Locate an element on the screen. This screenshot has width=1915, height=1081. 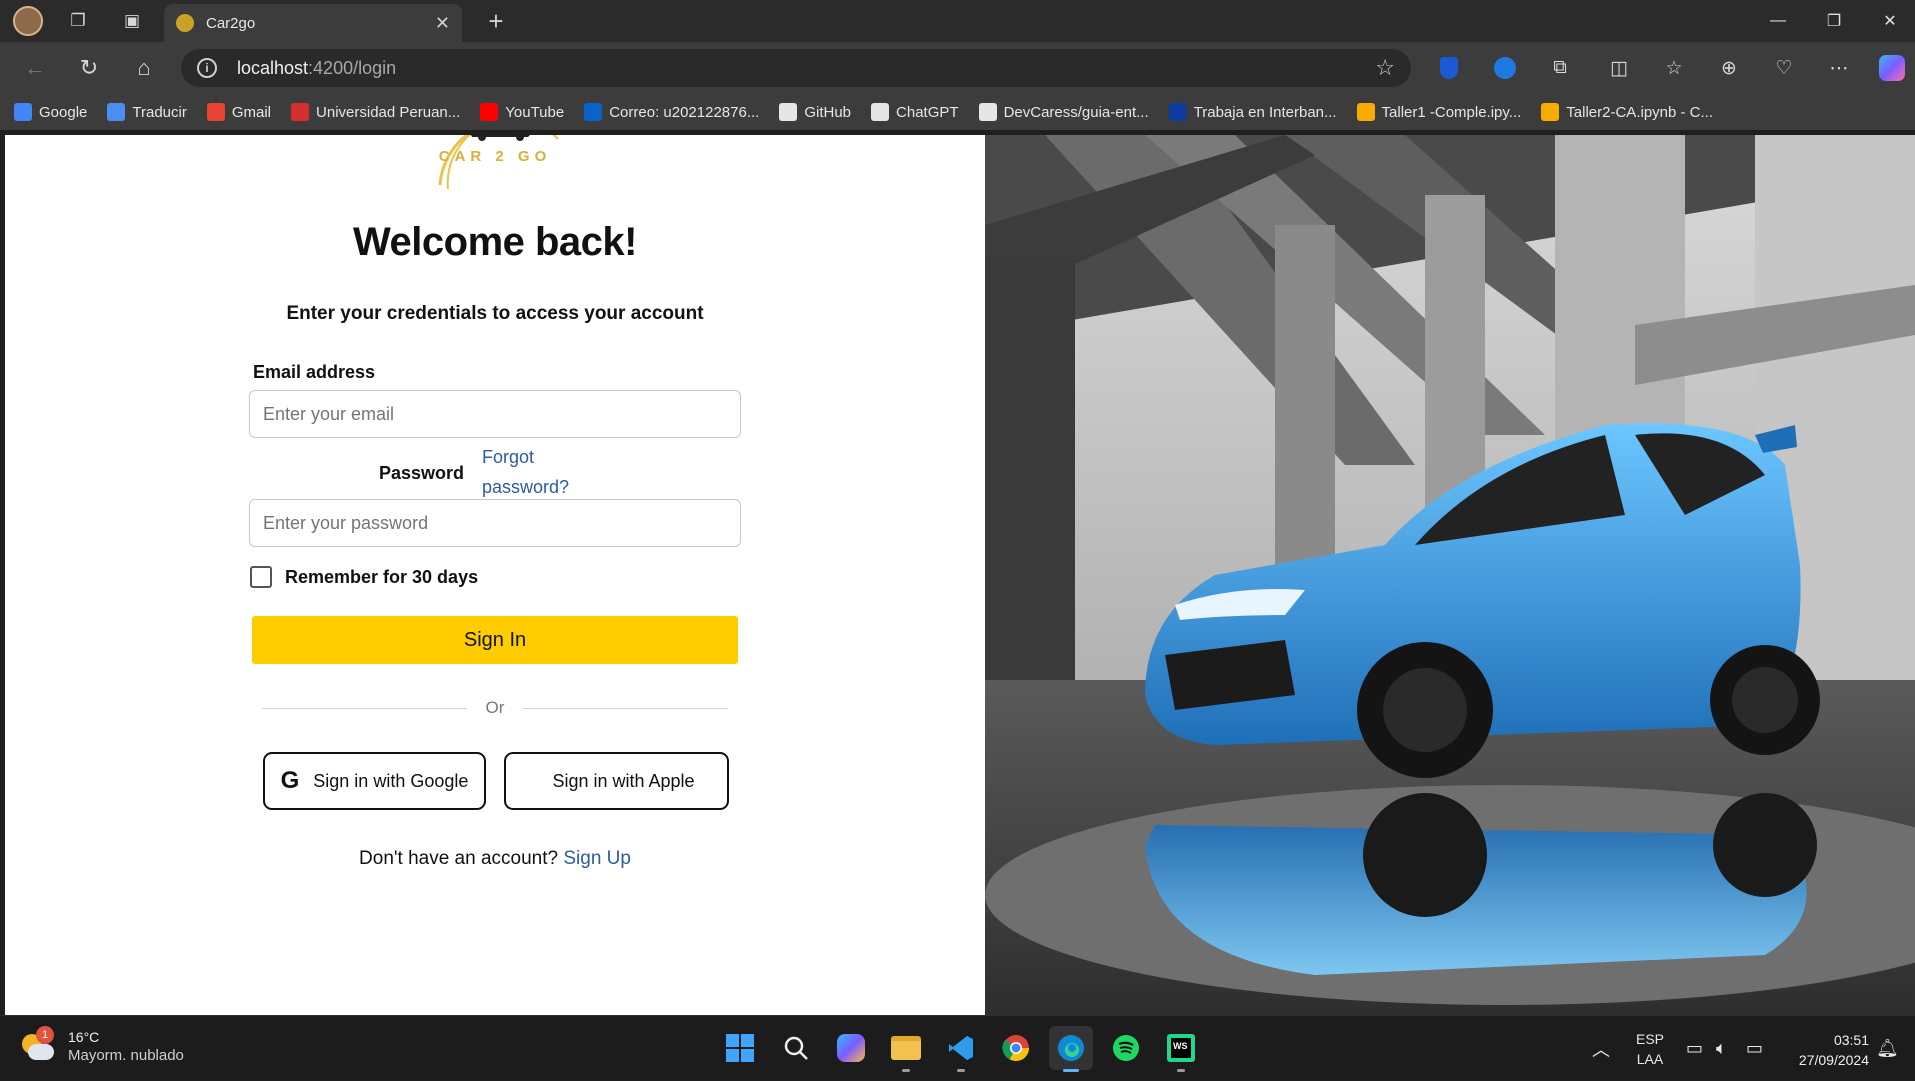
bookmark-label: ChatGPT is located at coordinates (927, 112).